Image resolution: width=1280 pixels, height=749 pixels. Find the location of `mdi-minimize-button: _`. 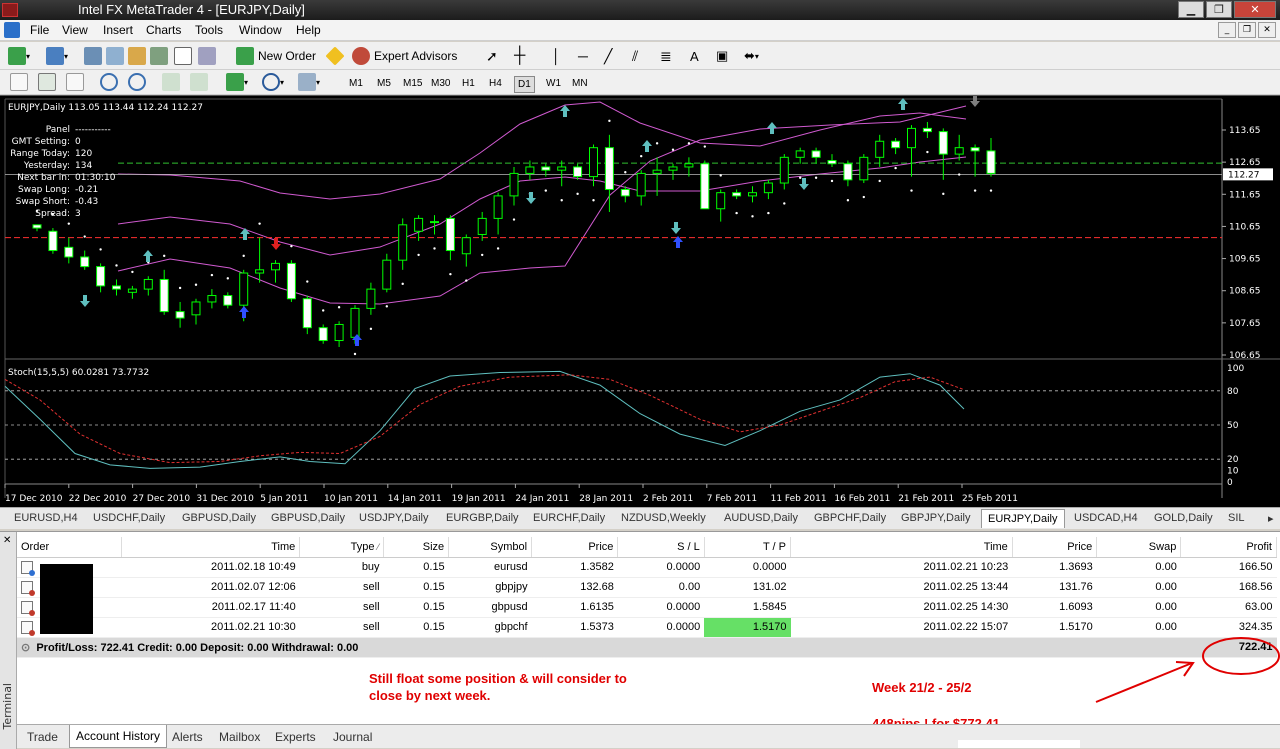

mdi-minimize-button: _ is located at coordinates (1227, 30).